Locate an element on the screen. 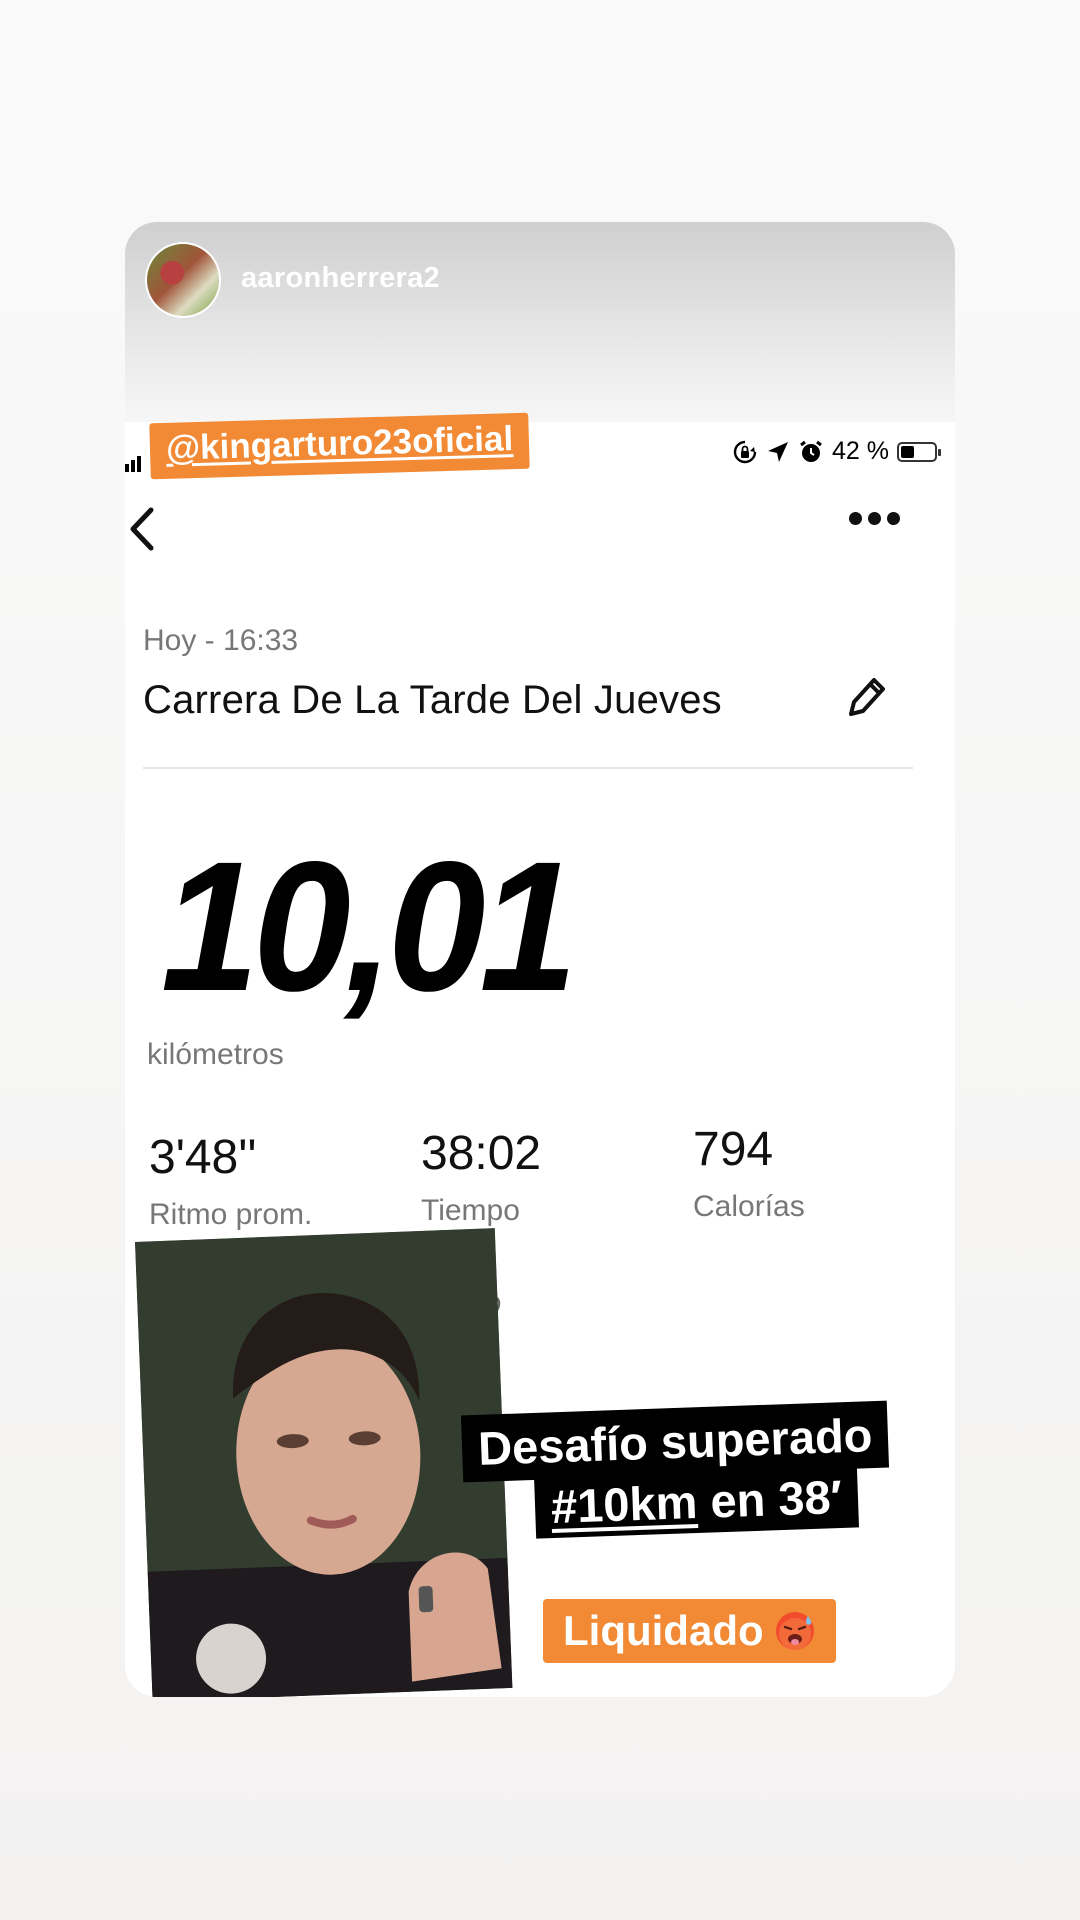 This screenshot has height=1920, width=1080. back-button is located at coordinates (144, 529).